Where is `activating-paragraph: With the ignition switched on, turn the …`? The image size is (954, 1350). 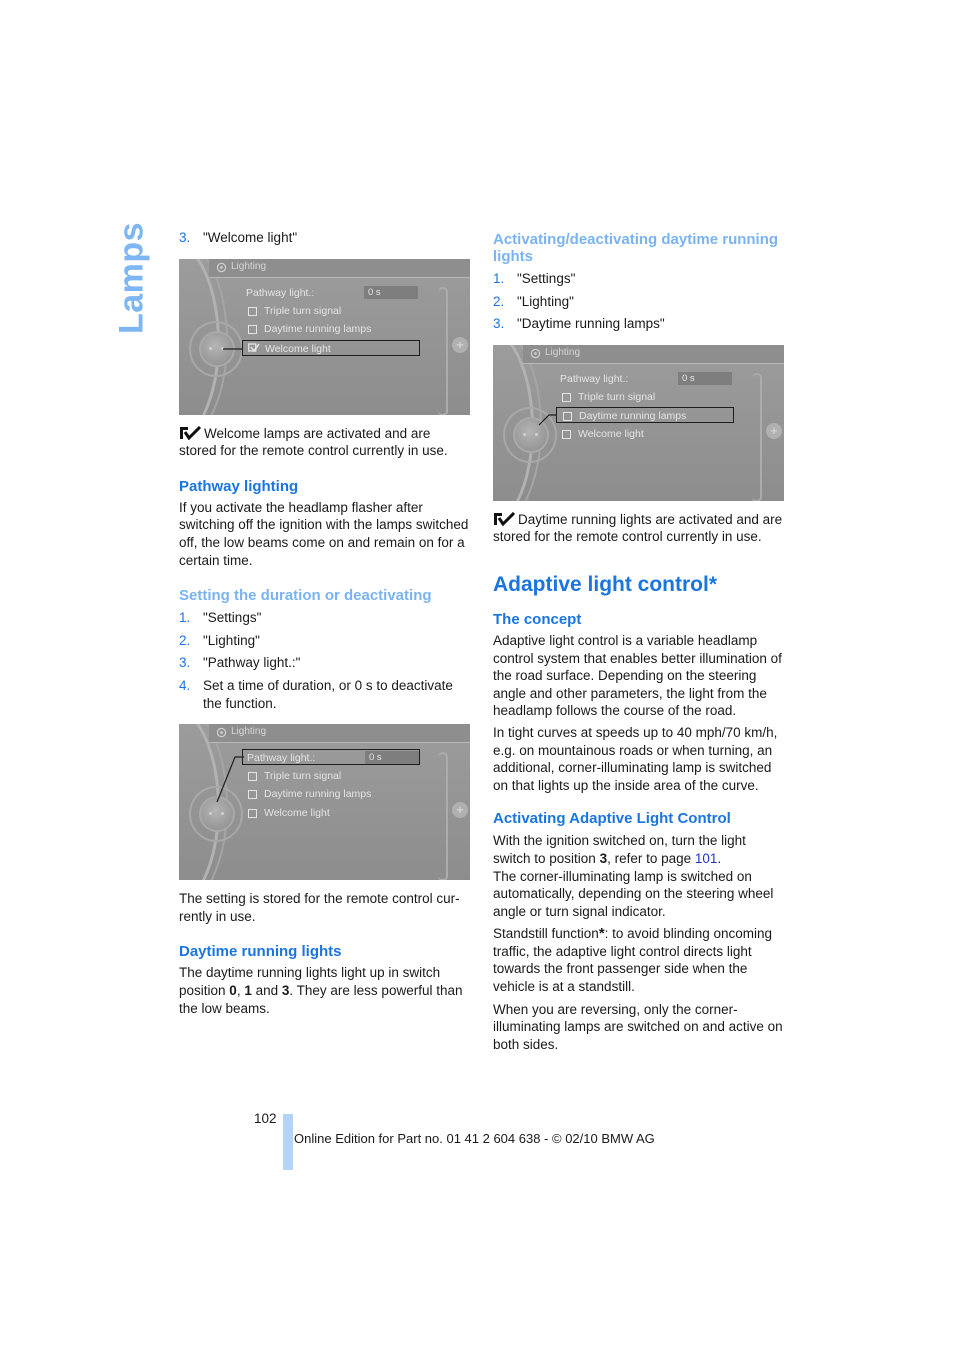
activating-paragraph: With the ignition switched on, turn the … is located at coordinates (639, 876).